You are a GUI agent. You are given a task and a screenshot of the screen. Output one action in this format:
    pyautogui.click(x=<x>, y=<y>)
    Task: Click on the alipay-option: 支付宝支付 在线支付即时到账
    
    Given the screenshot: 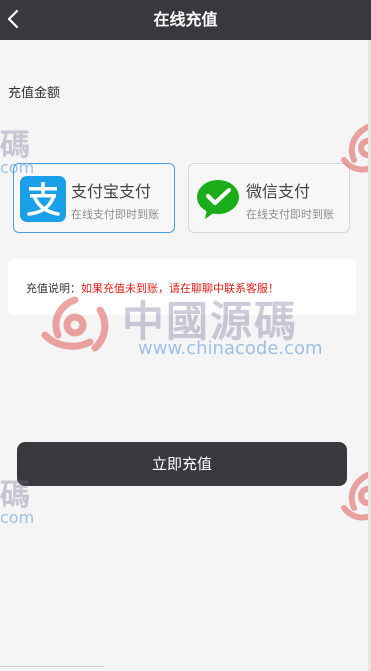 What is the action you would take?
    pyautogui.click(x=94, y=198)
    